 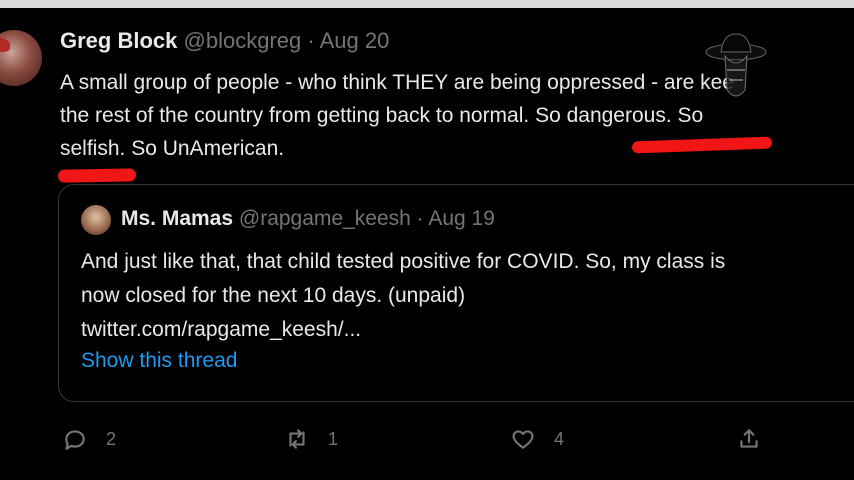 I want to click on tweet-actions: 2 1 4, so click(x=427, y=441).